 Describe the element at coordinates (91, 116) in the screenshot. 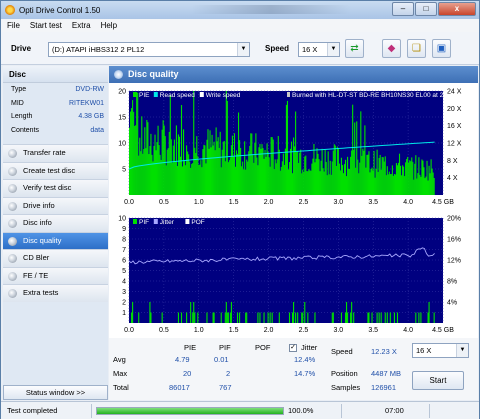

I see `disc-info-value: 4.38 GB` at that location.